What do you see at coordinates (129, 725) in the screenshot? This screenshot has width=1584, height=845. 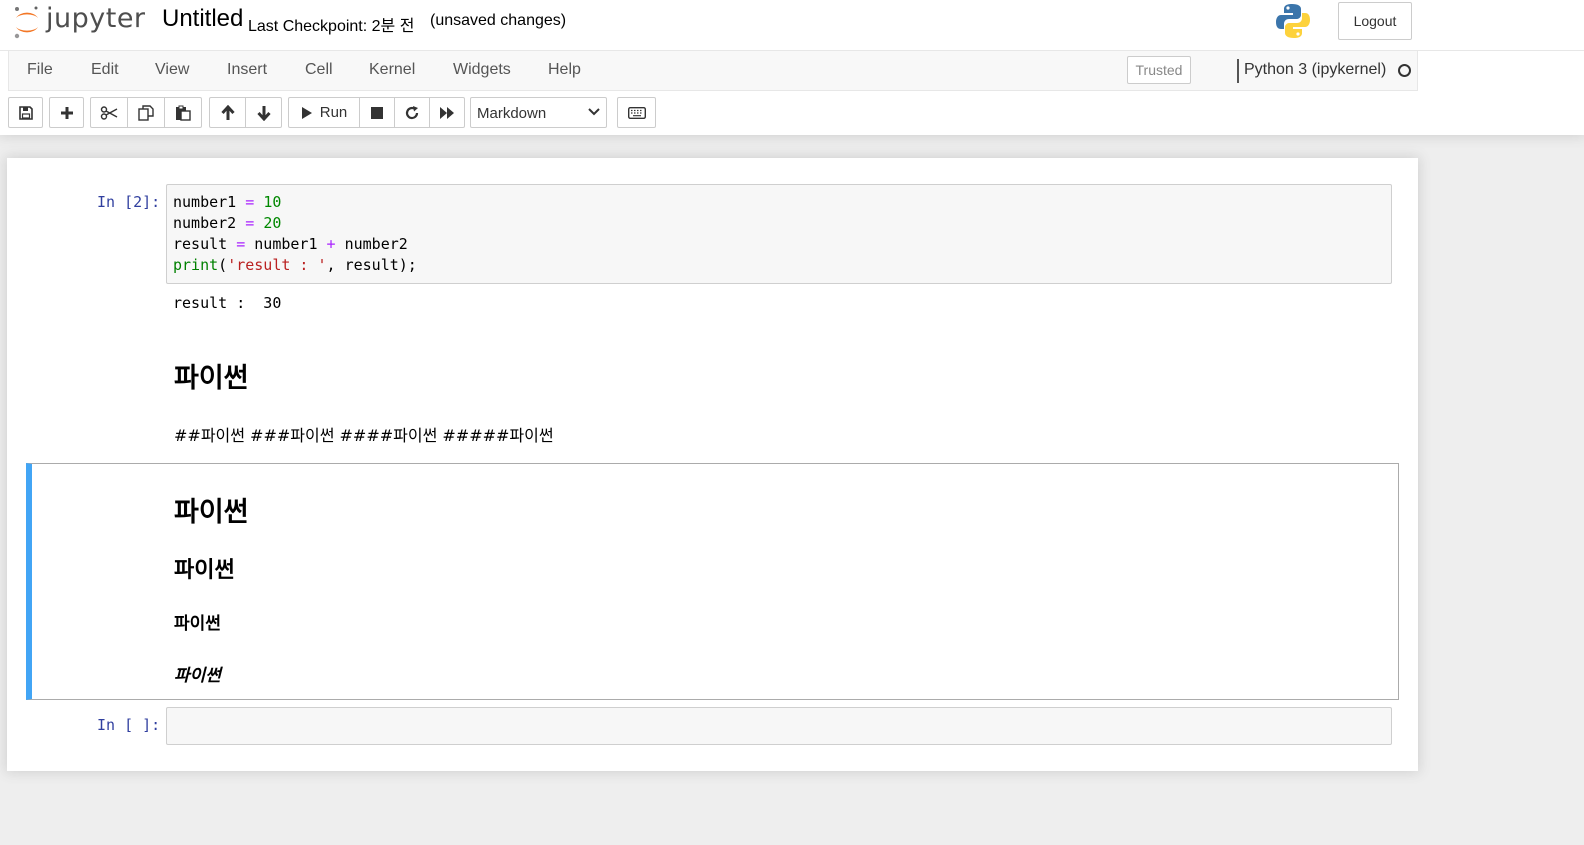 I see `input-prompt: In [ ]:` at bounding box center [129, 725].